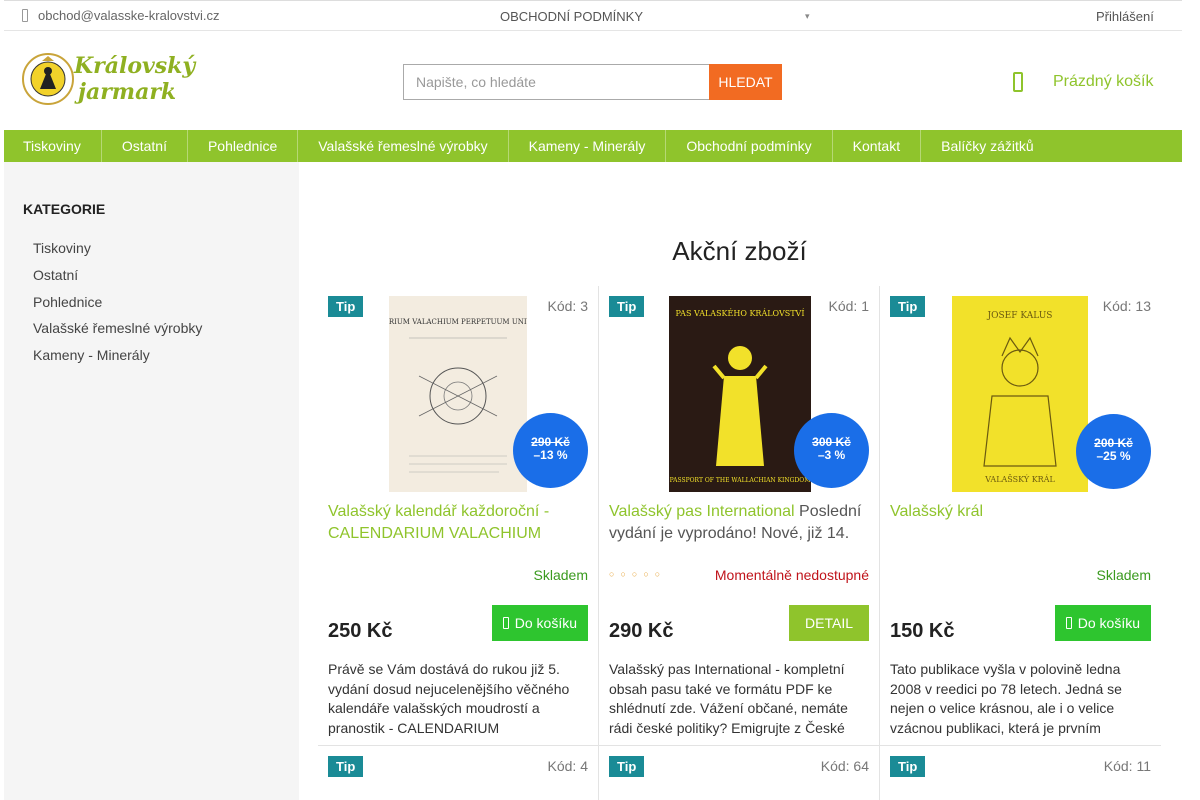 Image resolution: width=1200 pixels, height=800 pixels. I want to click on logo-line2: jarmark, so click(127, 92).